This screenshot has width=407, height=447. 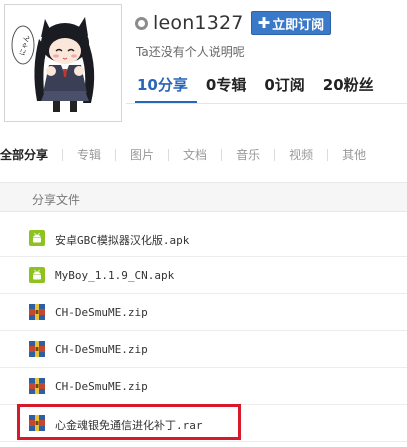 I want to click on file-row: 安卓GBC模拟器汉化版.apk, so click(x=203, y=238).